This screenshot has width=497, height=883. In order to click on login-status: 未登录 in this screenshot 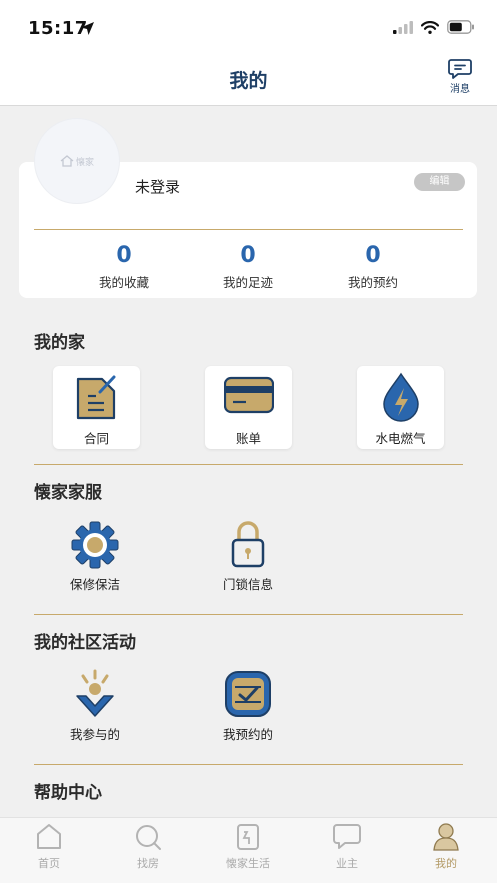, I will do `click(157, 186)`.